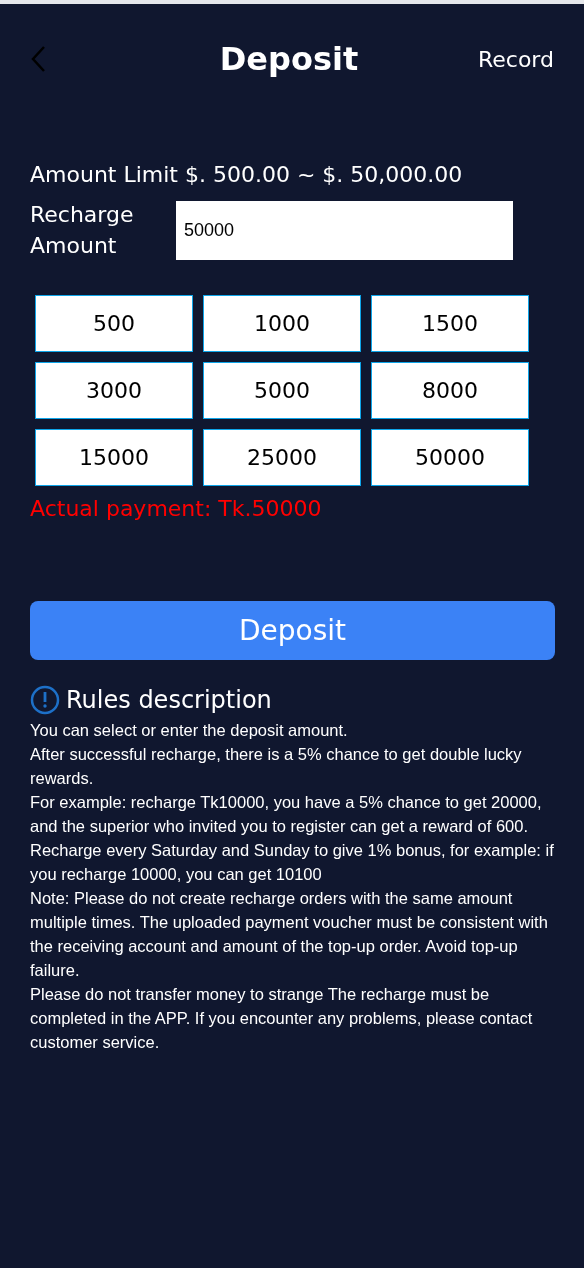 This screenshot has width=584, height=1268. I want to click on amount-option: 5000, so click(282, 390).